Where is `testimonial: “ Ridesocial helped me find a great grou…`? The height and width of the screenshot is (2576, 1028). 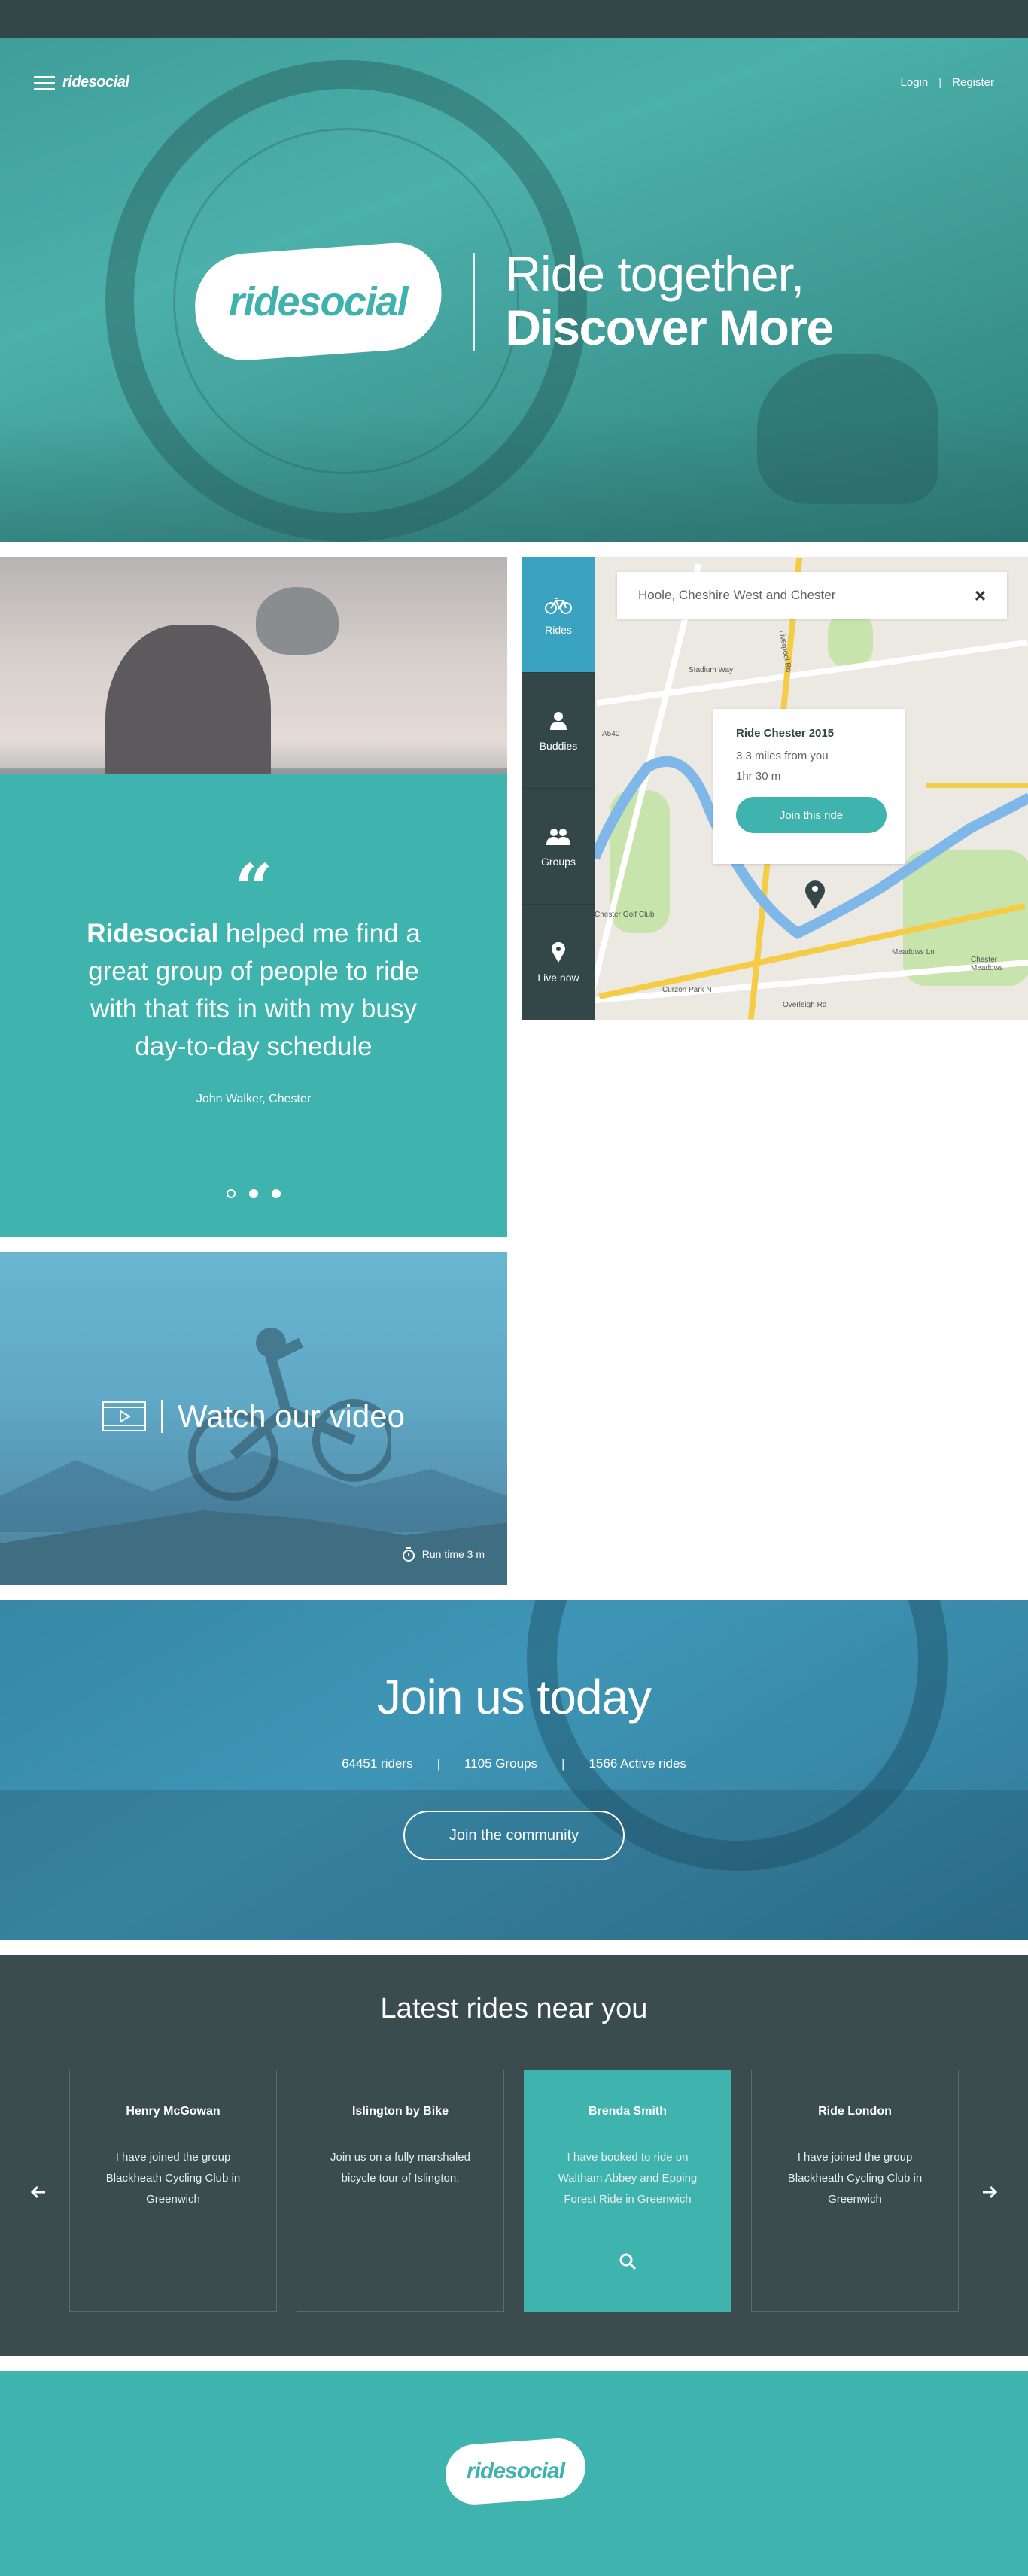
testimonial: “ Ridesocial helped me find a great grou… is located at coordinates (253, 1006).